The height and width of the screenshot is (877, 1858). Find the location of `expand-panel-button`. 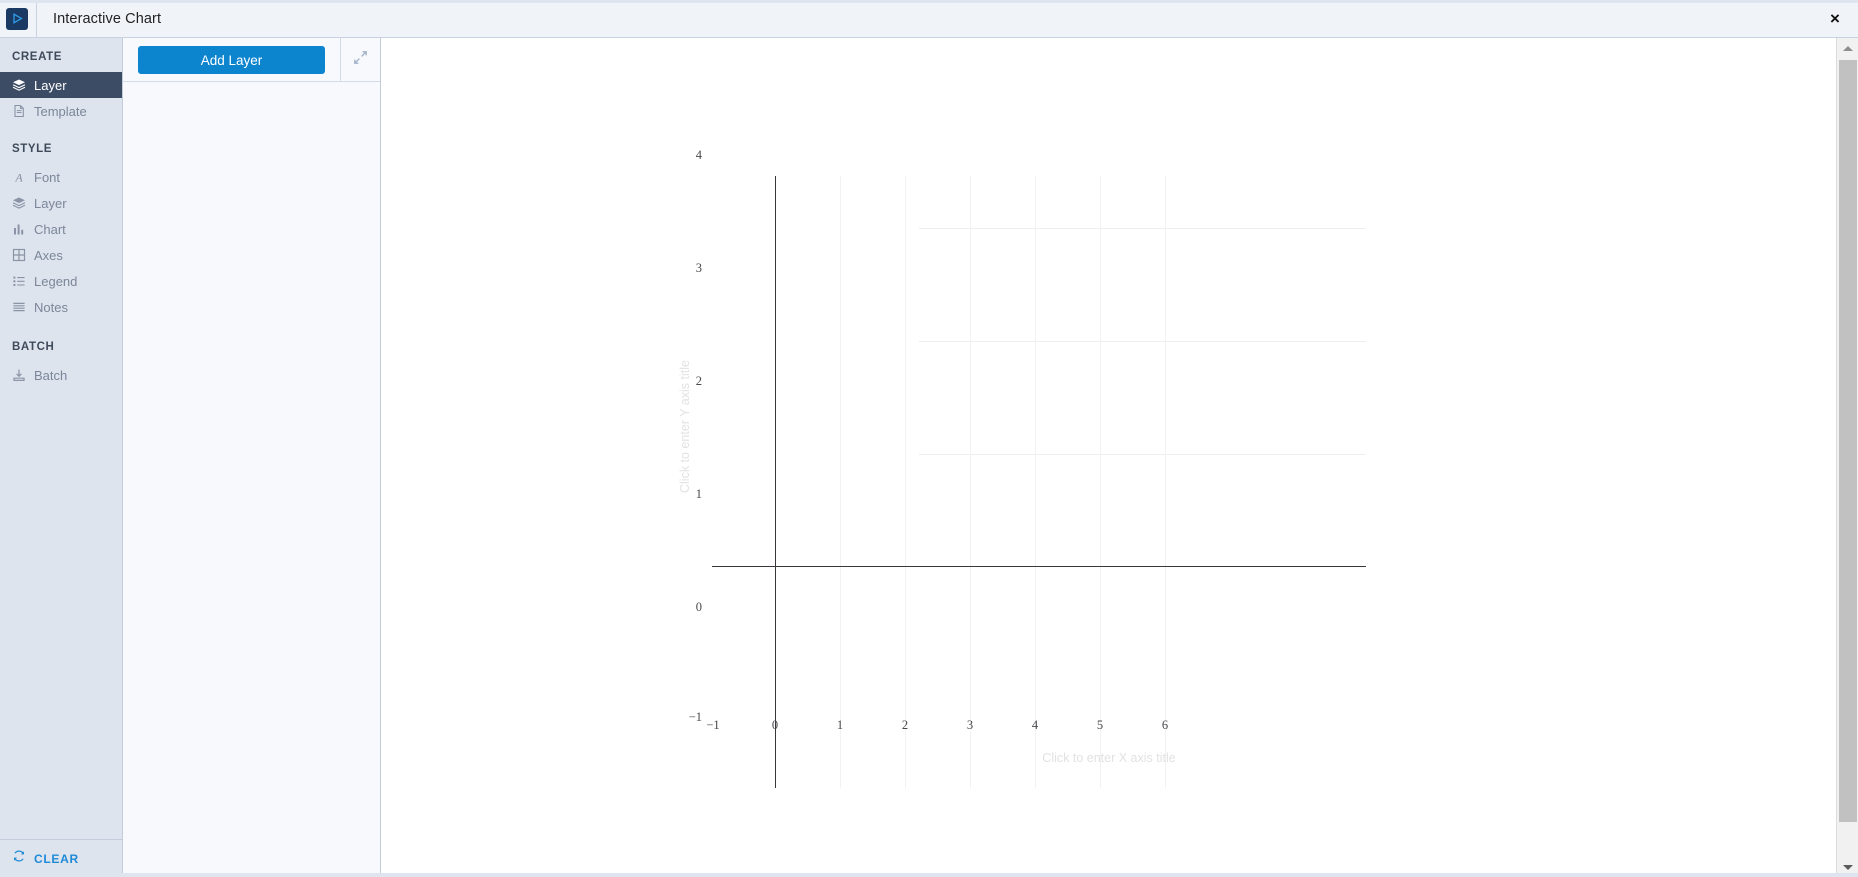

expand-panel-button is located at coordinates (360, 60).